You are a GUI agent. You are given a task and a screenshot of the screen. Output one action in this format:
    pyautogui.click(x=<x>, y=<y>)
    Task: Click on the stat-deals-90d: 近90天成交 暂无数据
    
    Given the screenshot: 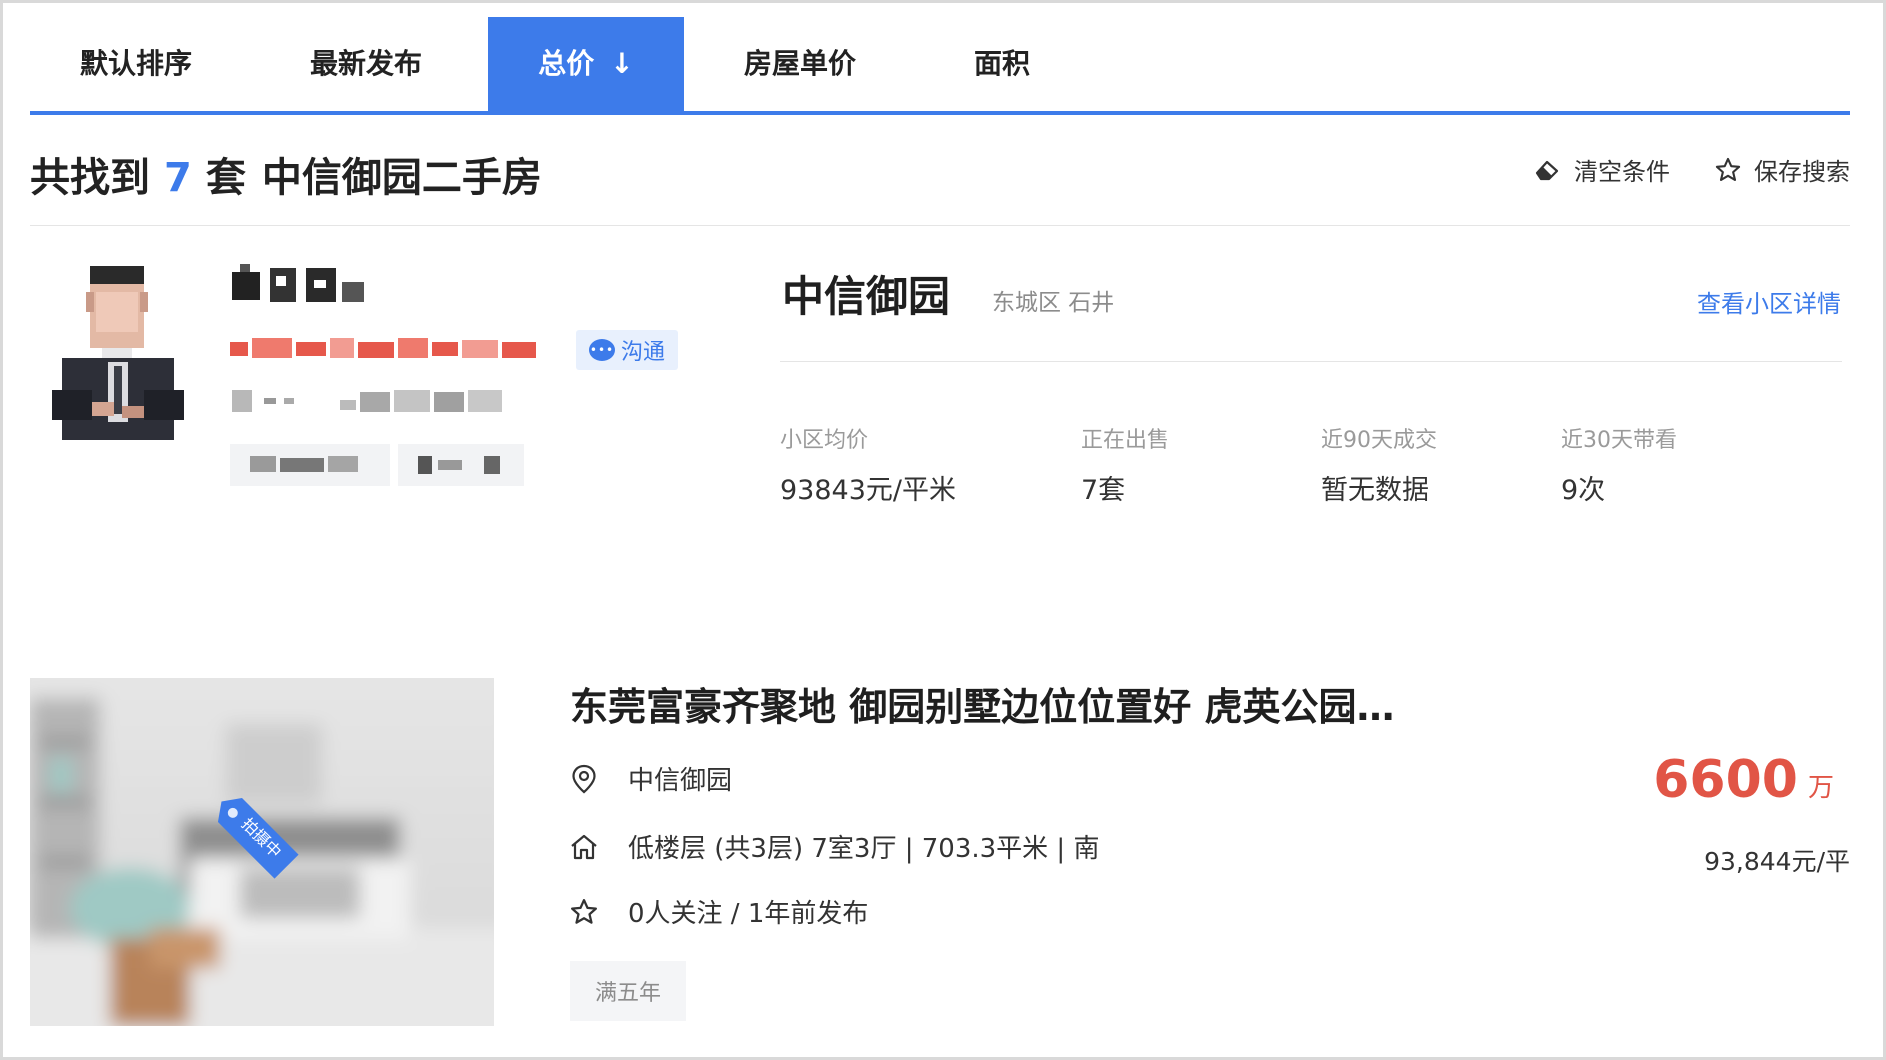 What is the action you would take?
    pyautogui.click(x=1379, y=467)
    